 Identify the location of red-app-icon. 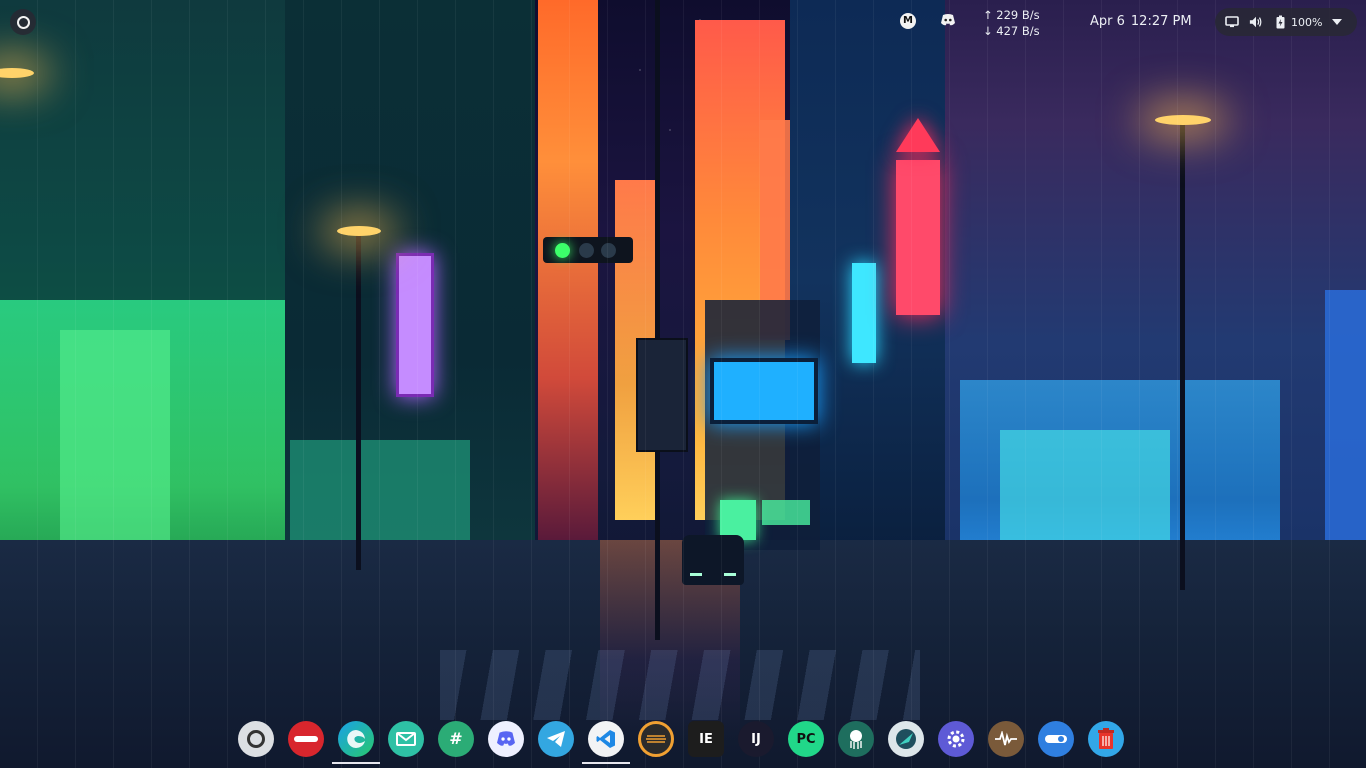
(306, 739).